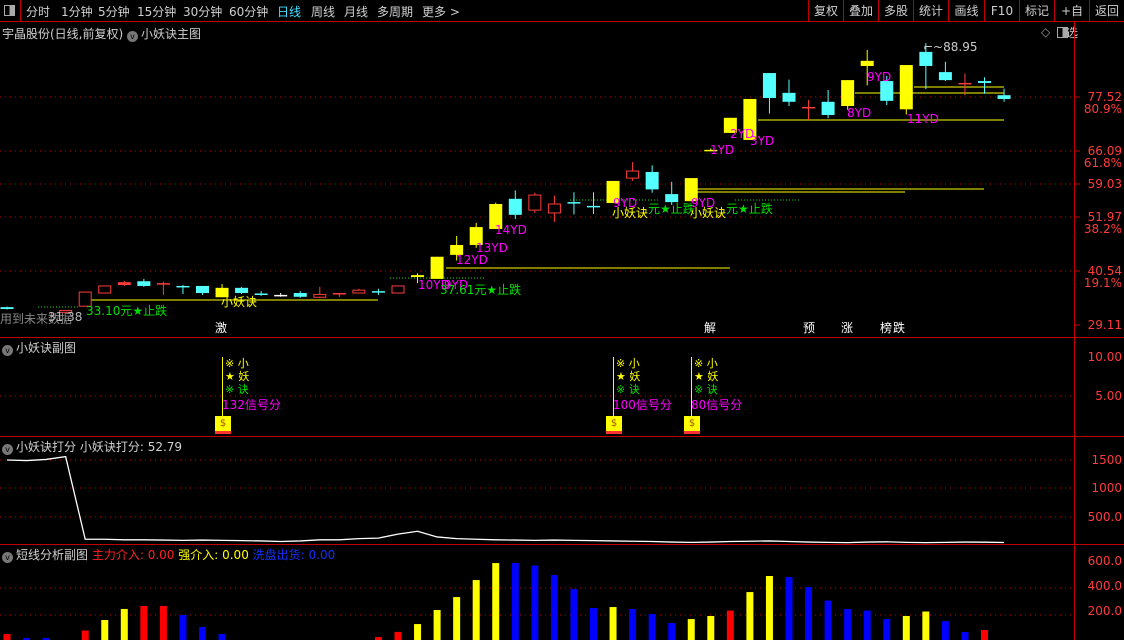  I want to click on score-line, so click(505, 499).